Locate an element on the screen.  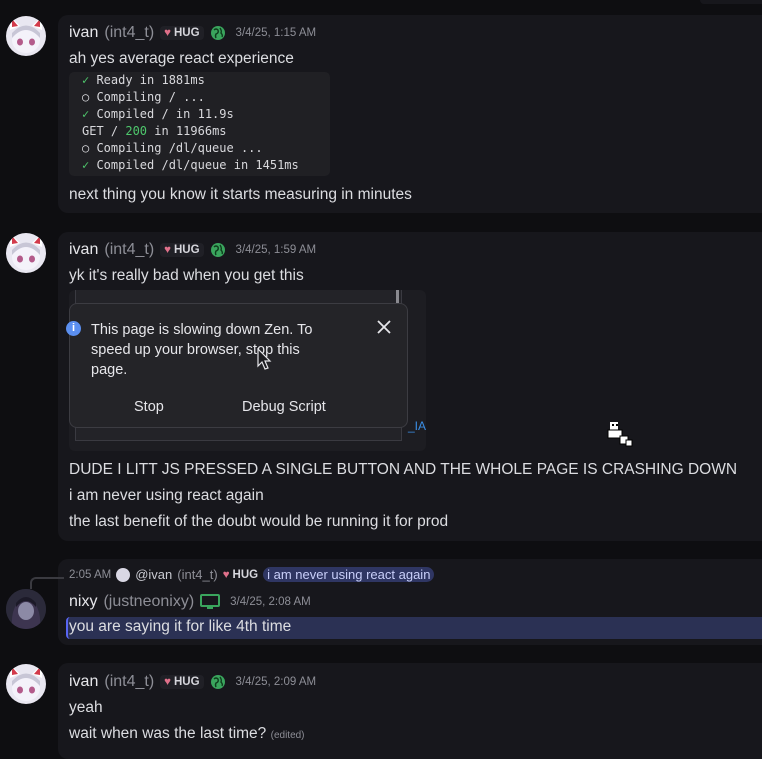
previous-card-edge is located at coordinates (731, 2).